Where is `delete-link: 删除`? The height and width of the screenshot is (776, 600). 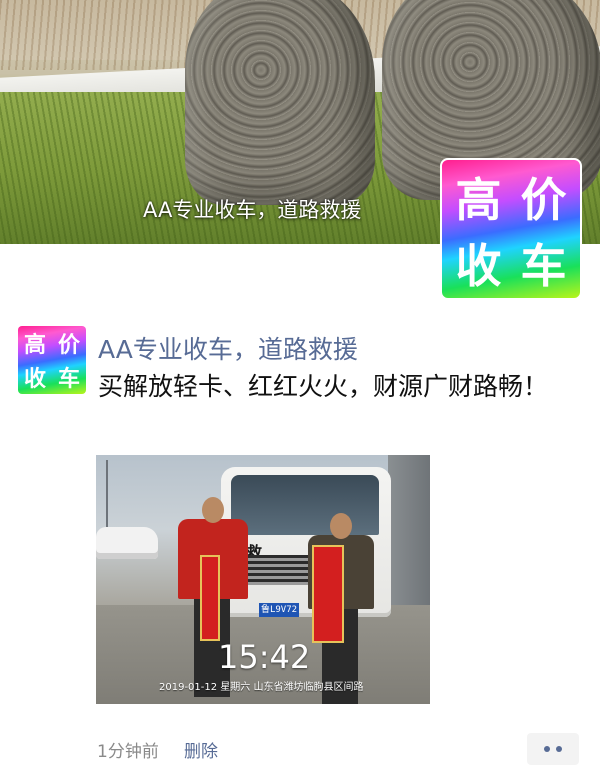 delete-link: 删除 is located at coordinates (201, 749).